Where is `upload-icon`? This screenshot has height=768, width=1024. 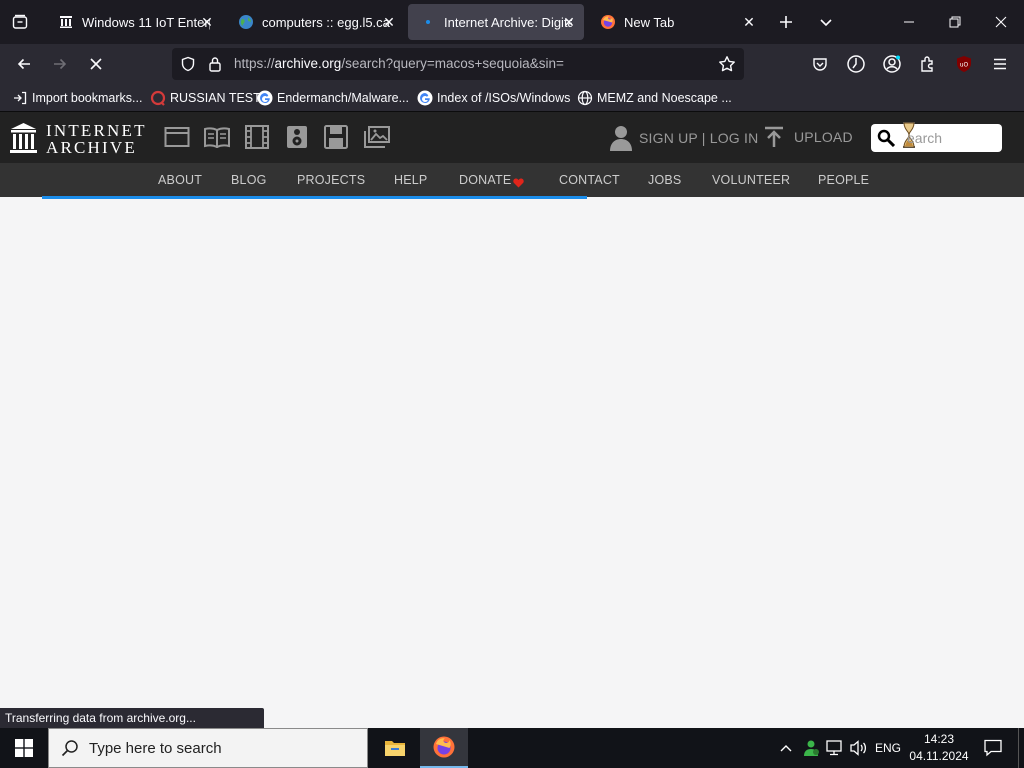 upload-icon is located at coordinates (774, 139).